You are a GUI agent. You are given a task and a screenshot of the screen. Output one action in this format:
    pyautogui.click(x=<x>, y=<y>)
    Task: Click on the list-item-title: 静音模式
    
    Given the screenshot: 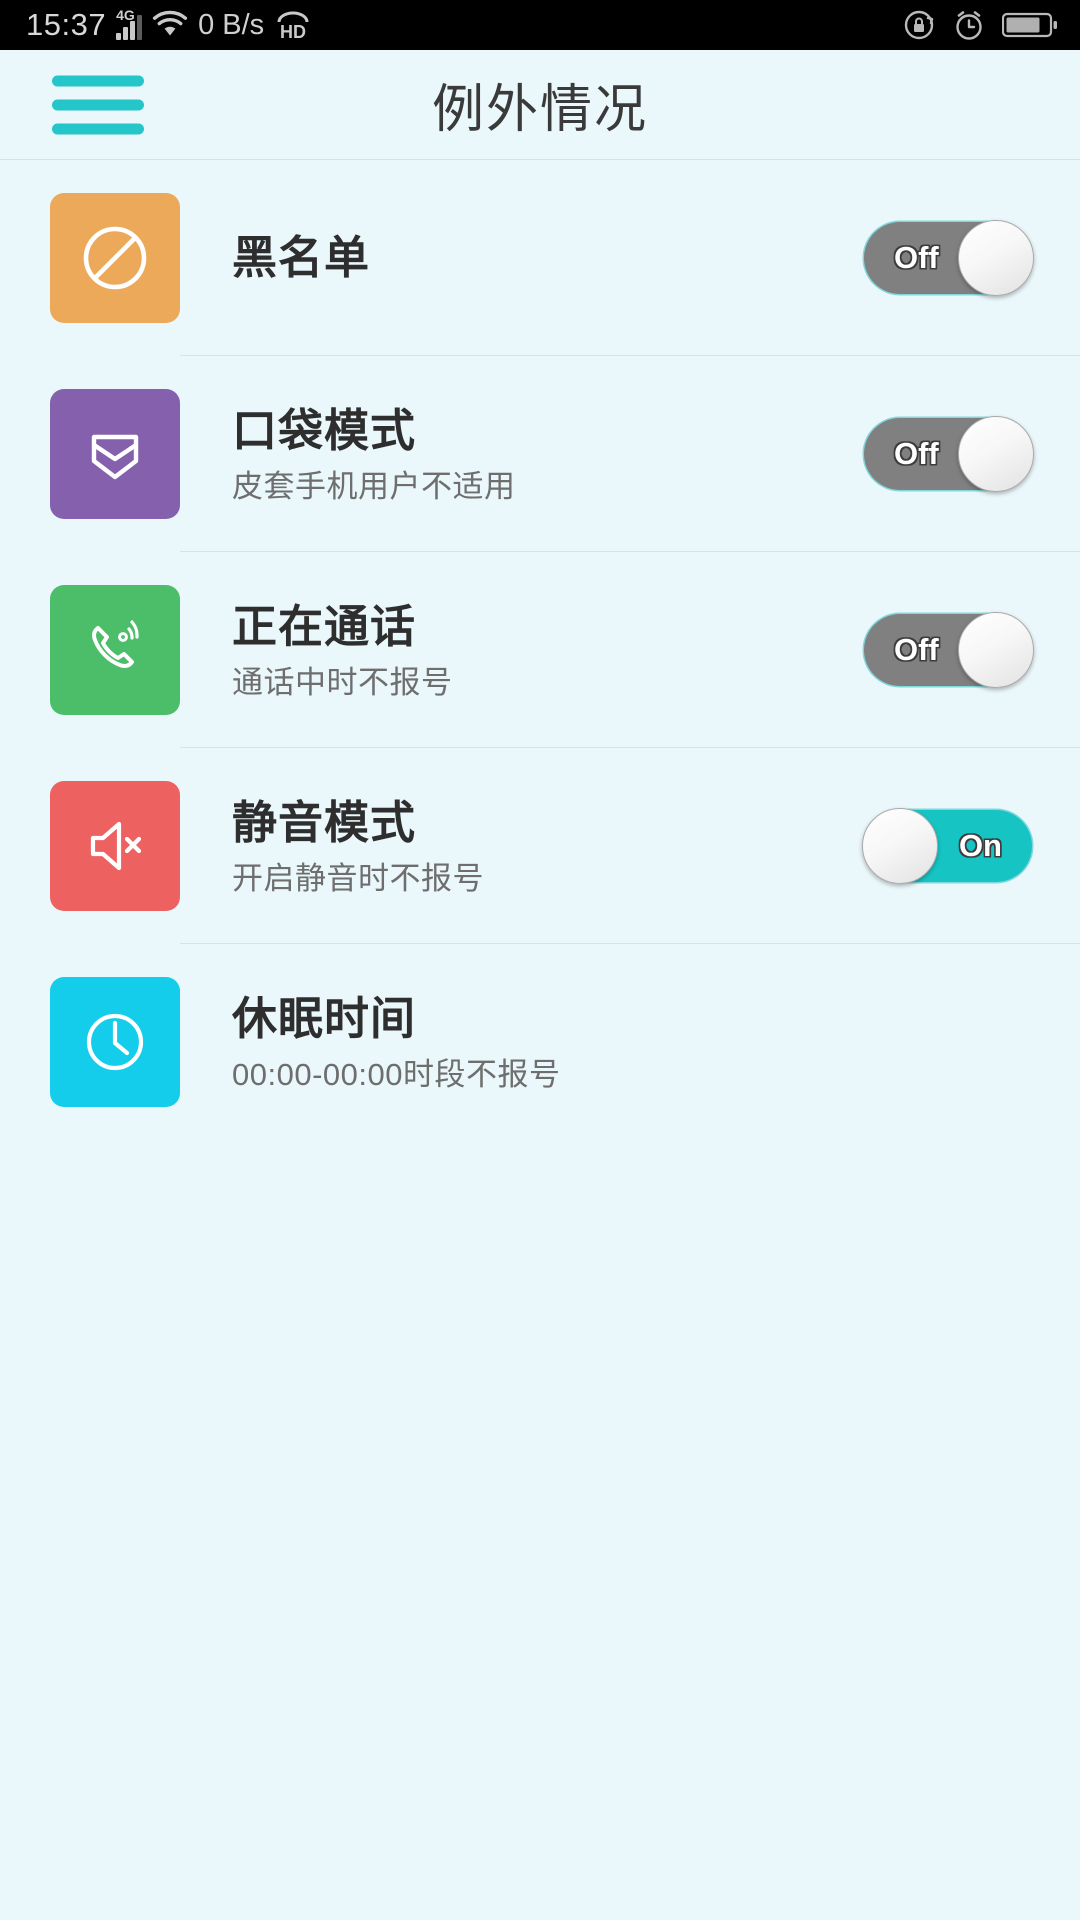 What is the action you would take?
    pyautogui.click(x=324, y=822)
    